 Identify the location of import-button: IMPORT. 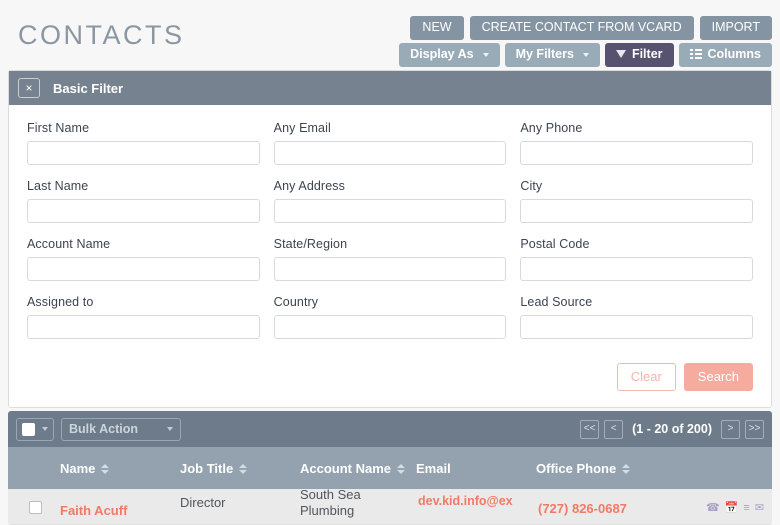
(735, 28).